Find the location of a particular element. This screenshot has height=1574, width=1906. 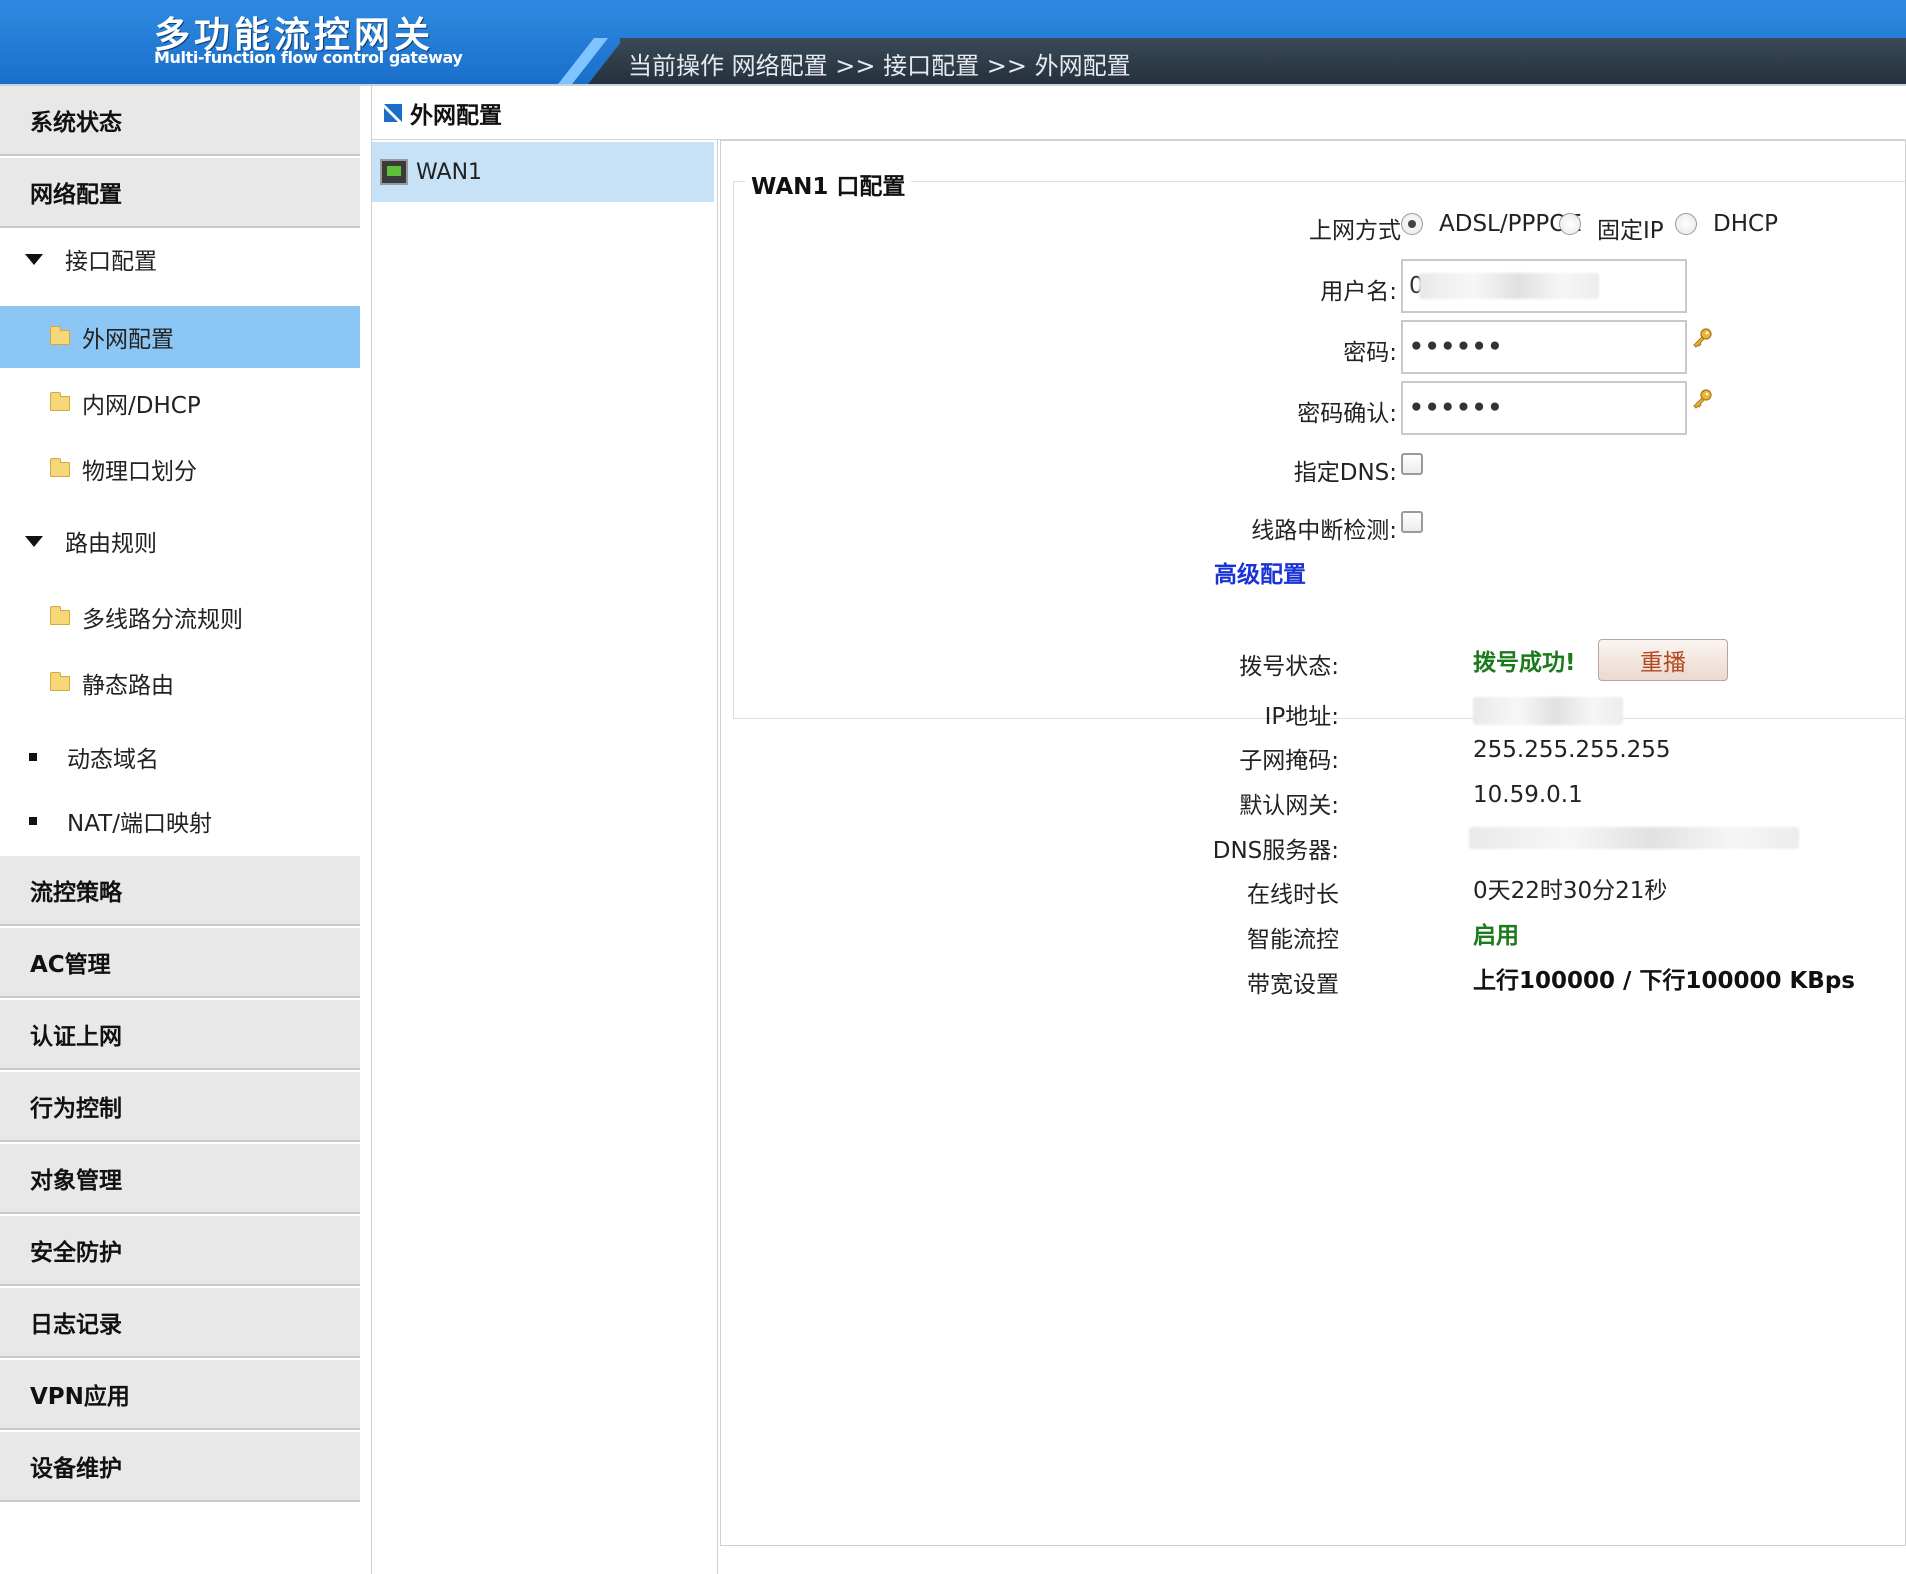

sidebar-item-label: 静态路由 is located at coordinates (128, 686).